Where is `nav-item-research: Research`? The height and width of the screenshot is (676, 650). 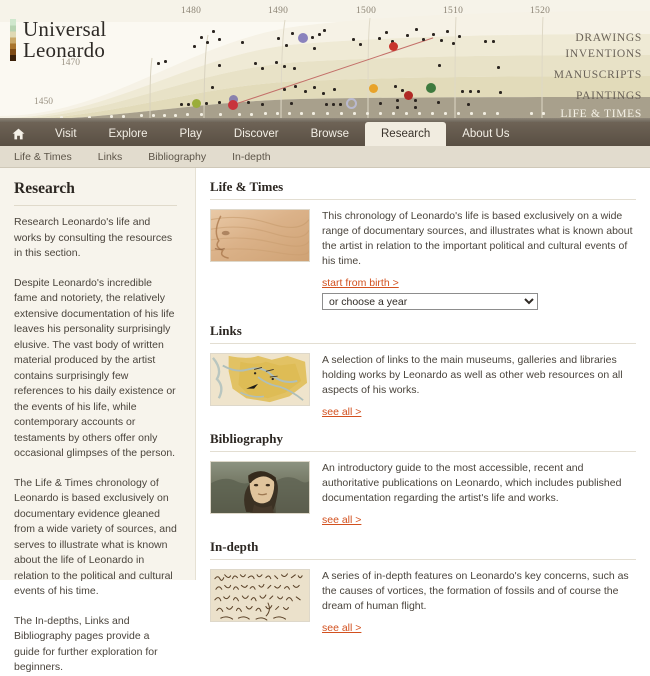
nav-item-research: Research is located at coordinates (406, 134).